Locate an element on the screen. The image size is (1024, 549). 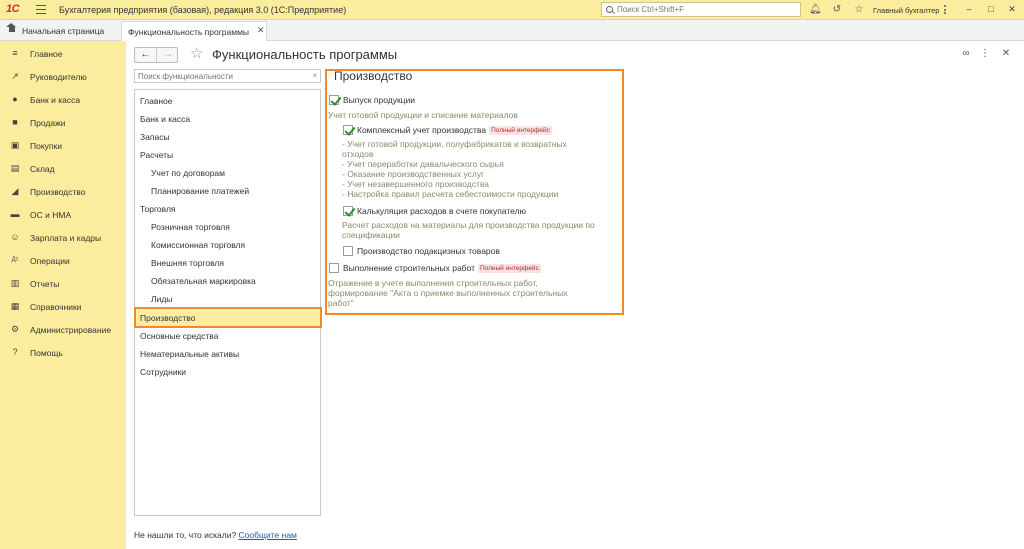
tree-item: Планирование платежей is located at coordinates (227, 191).